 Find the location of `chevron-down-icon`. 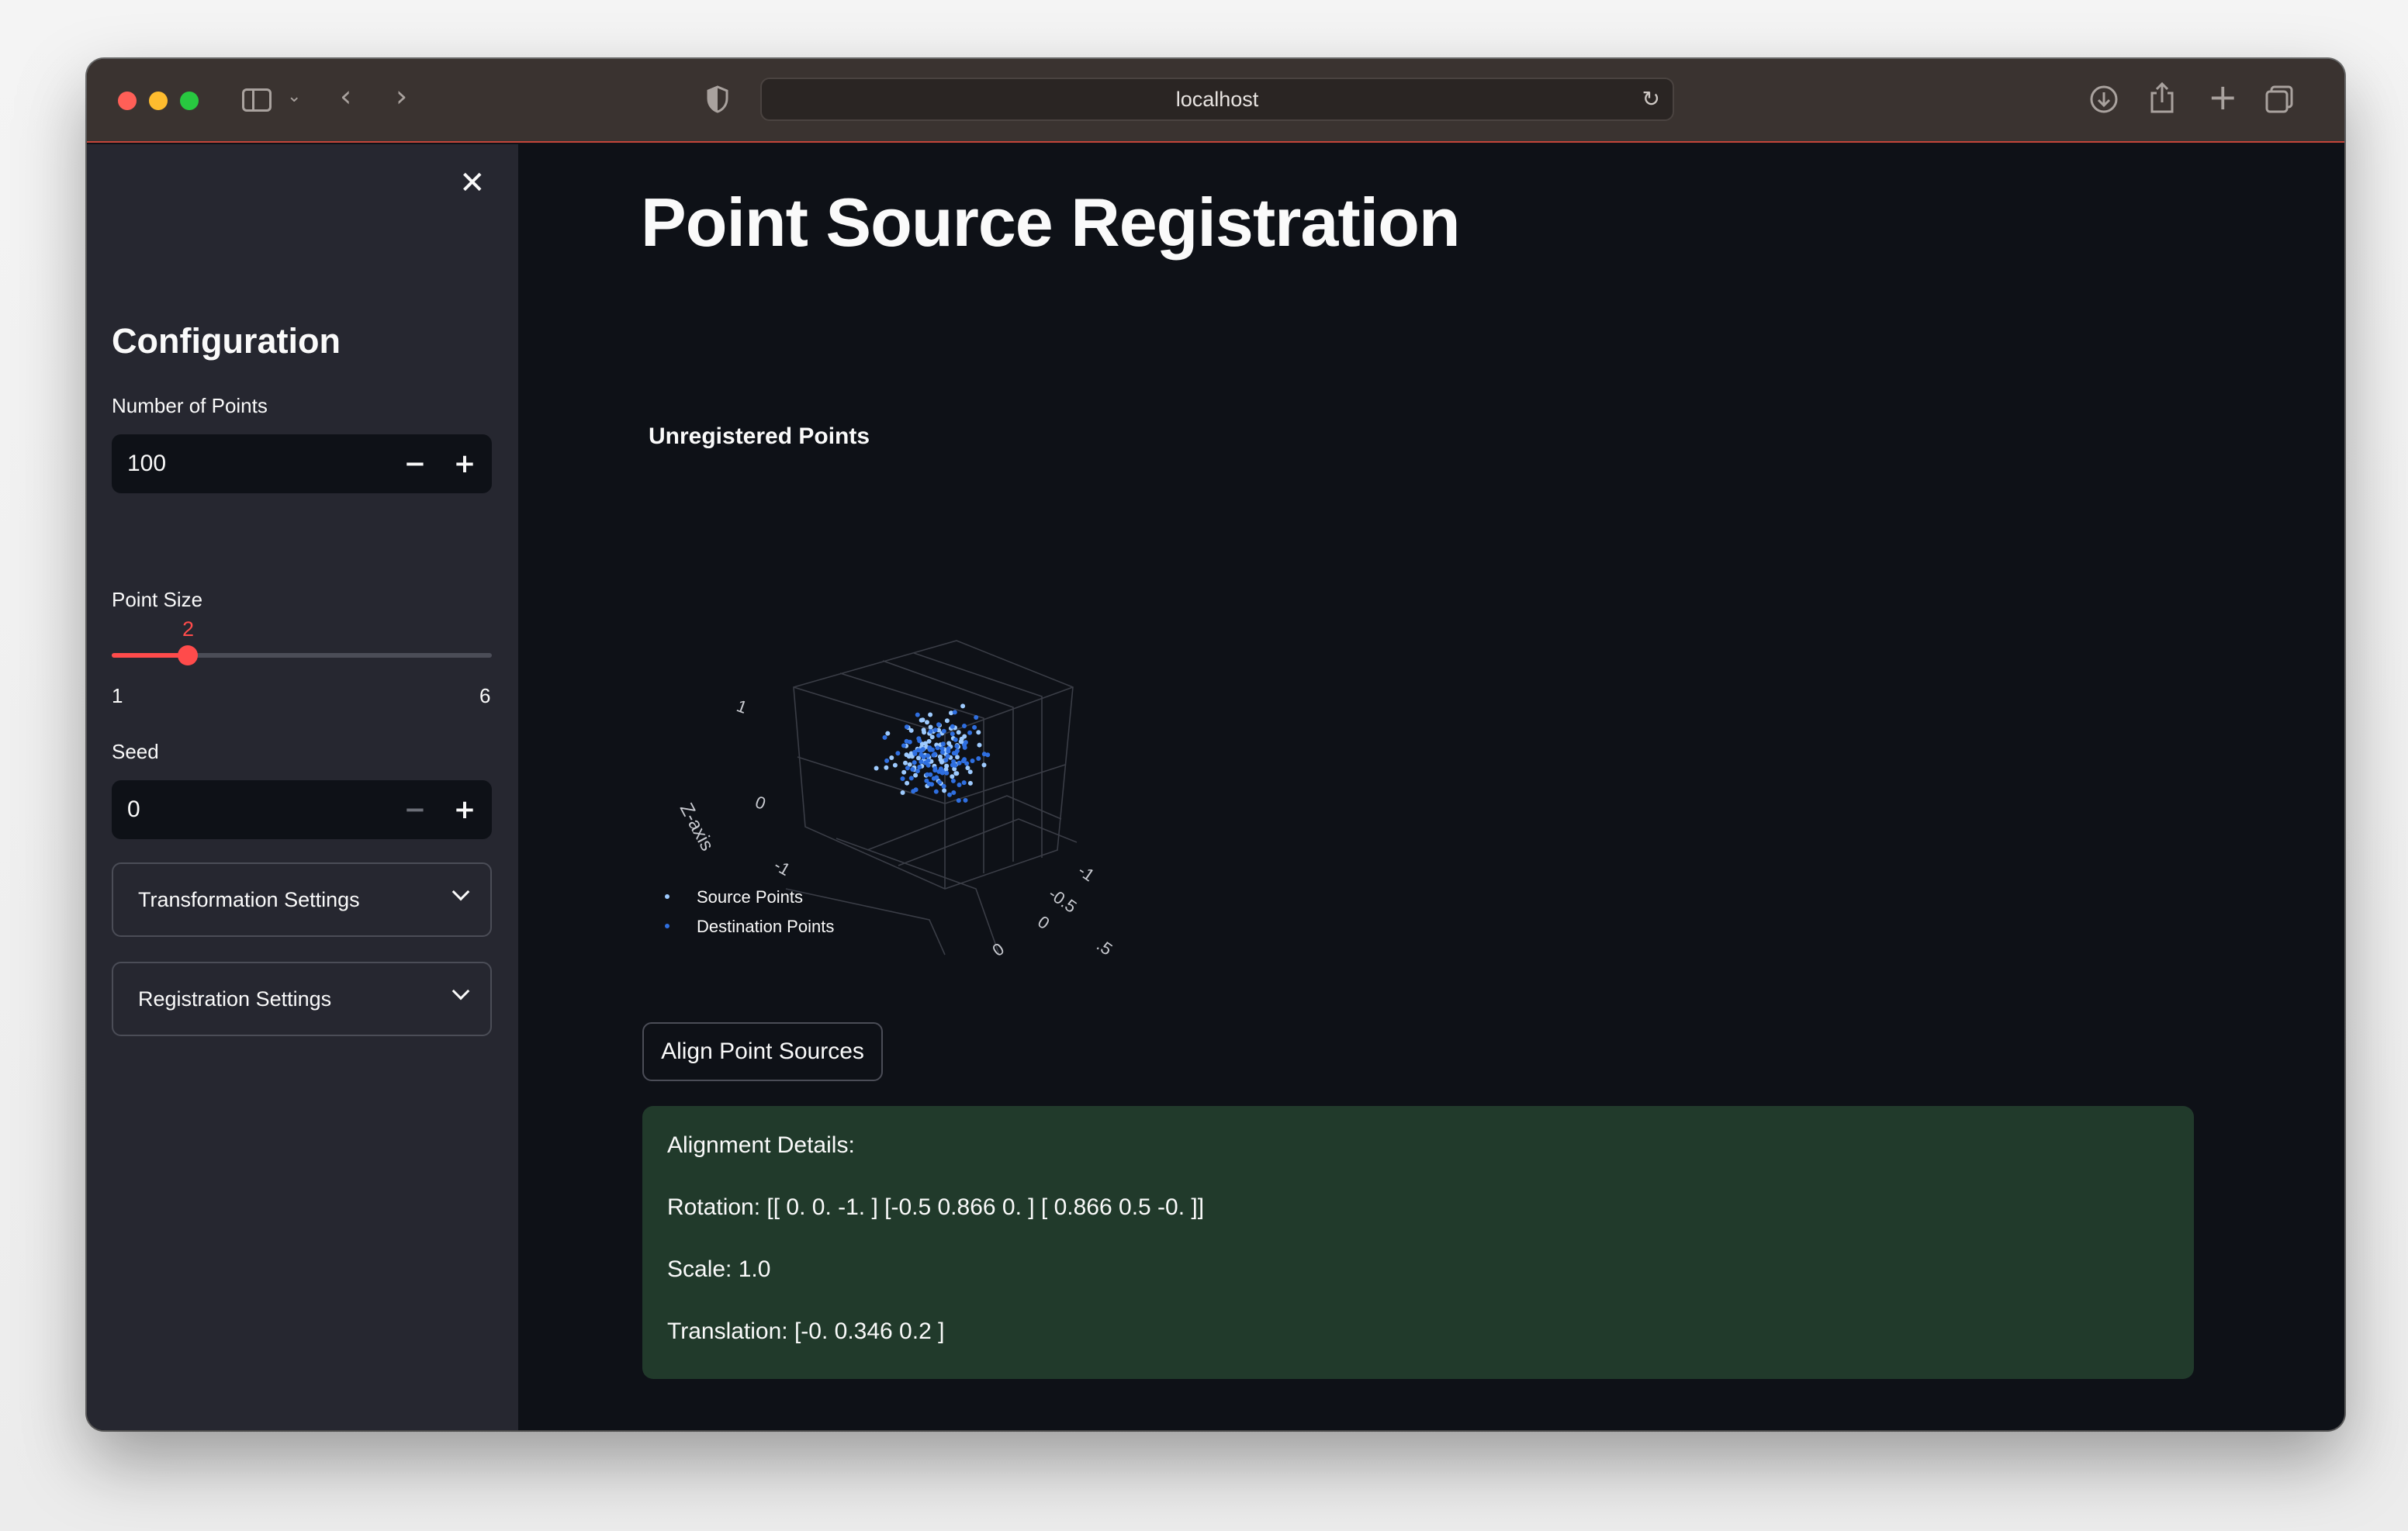

chevron-down-icon is located at coordinates (461, 991).